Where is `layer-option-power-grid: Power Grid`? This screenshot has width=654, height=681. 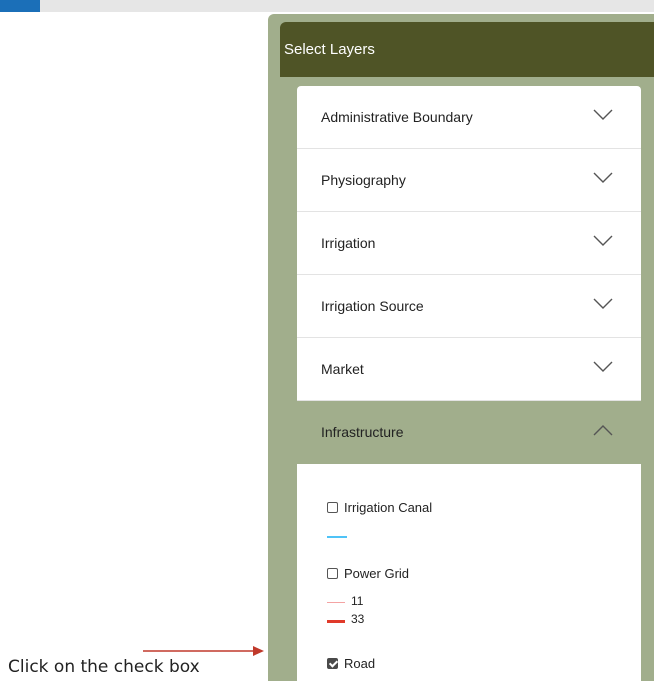
layer-option-power-grid: Power Grid is located at coordinates (368, 573).